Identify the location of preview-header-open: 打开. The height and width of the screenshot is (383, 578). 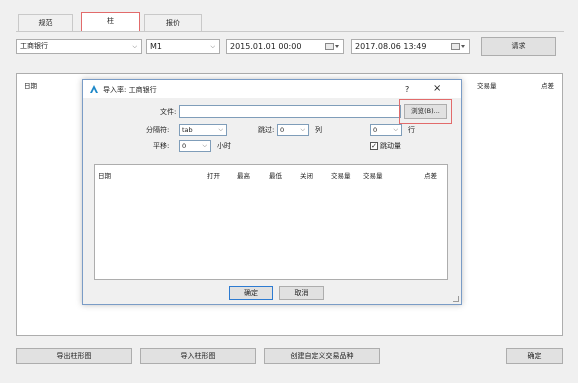
(213, 175).